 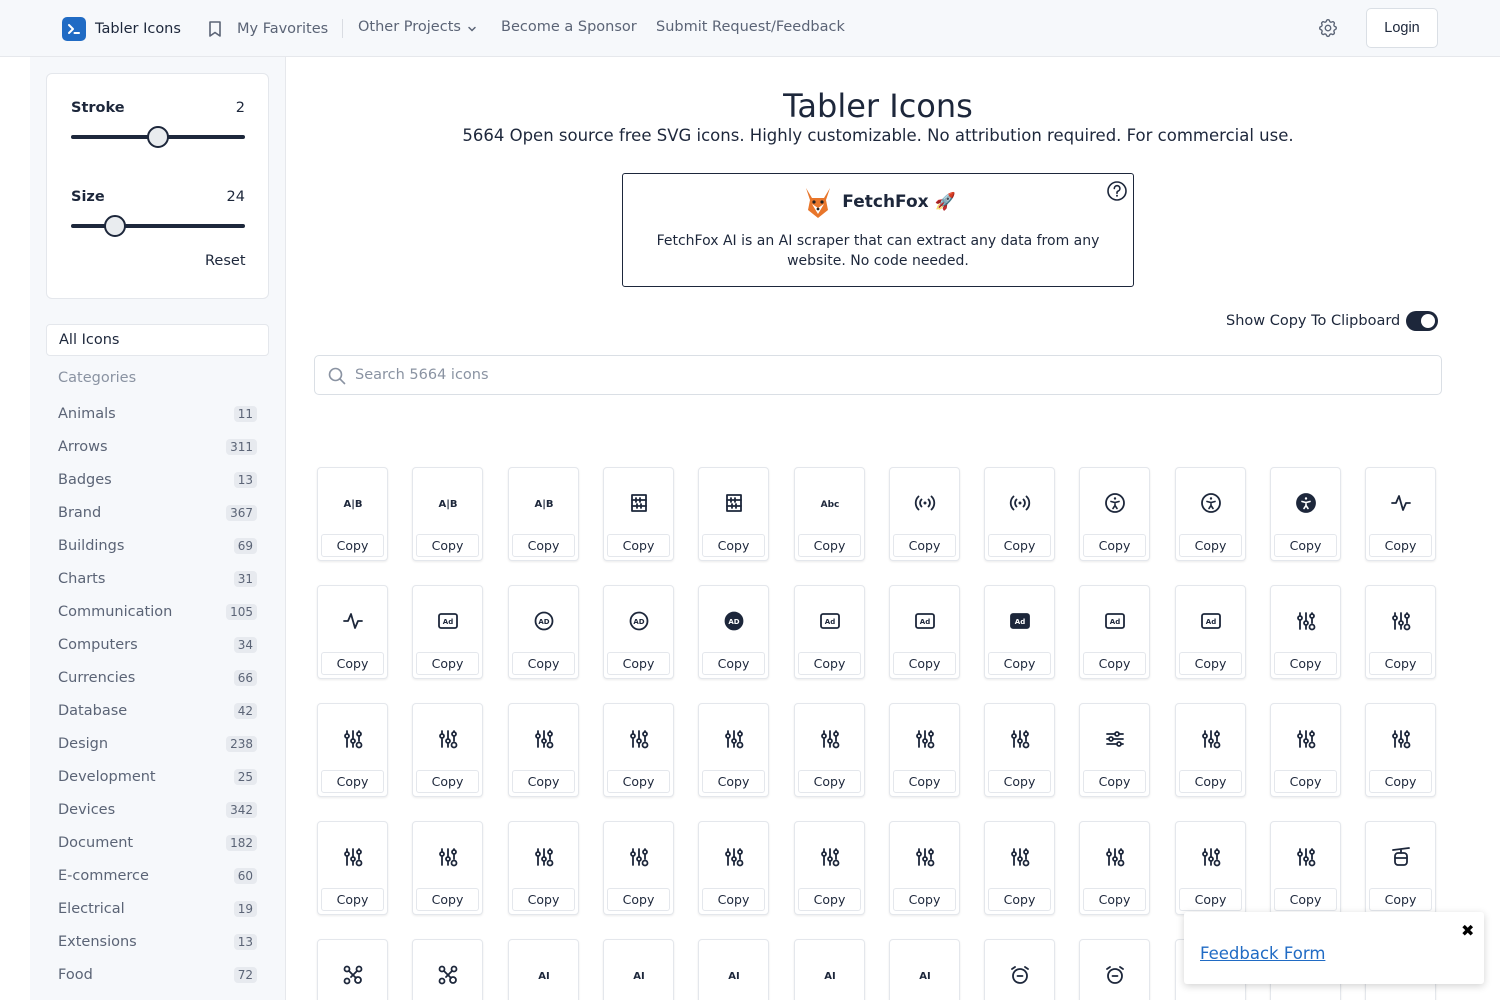 What do you see at coordinates (1422, 321) in the screenshot?
I see `copy-to-clipboard-toggle` at bounding box center [1422, 321].